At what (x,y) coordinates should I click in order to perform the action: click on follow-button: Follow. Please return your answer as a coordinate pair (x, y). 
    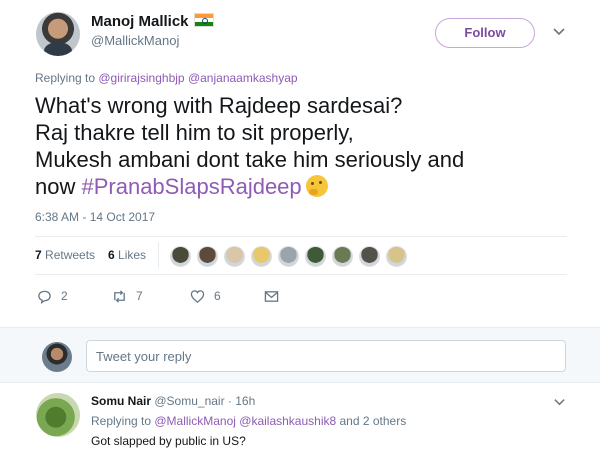
    Looking at the image, I should click on (485, 33).